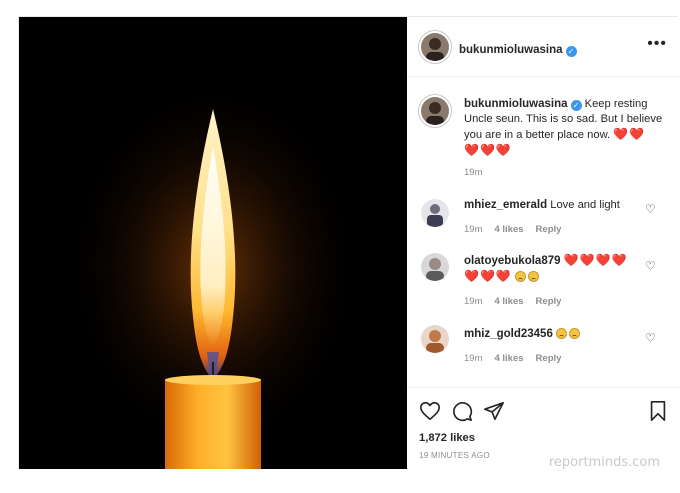 The width and height of the screenshot is (680, 493). I want to click on watermark-text: reportminds.com, so click(604, 462).